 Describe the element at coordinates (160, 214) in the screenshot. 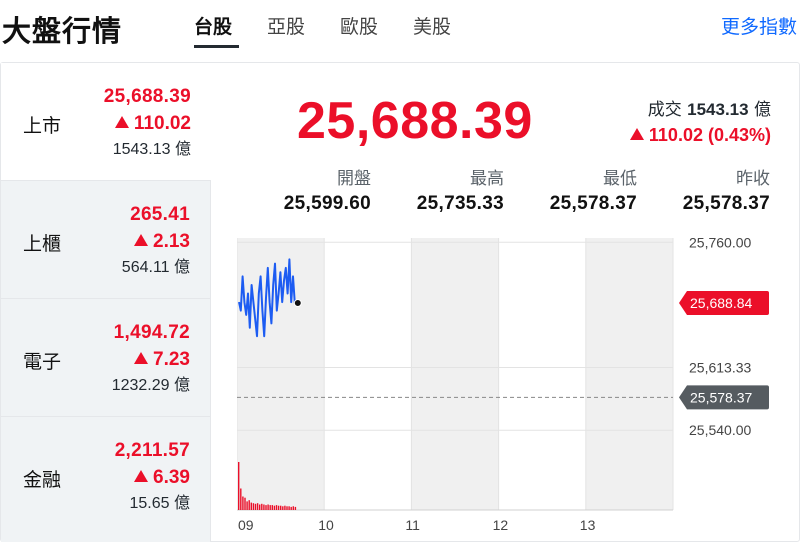

I see `index-value: 265.41` at that location.